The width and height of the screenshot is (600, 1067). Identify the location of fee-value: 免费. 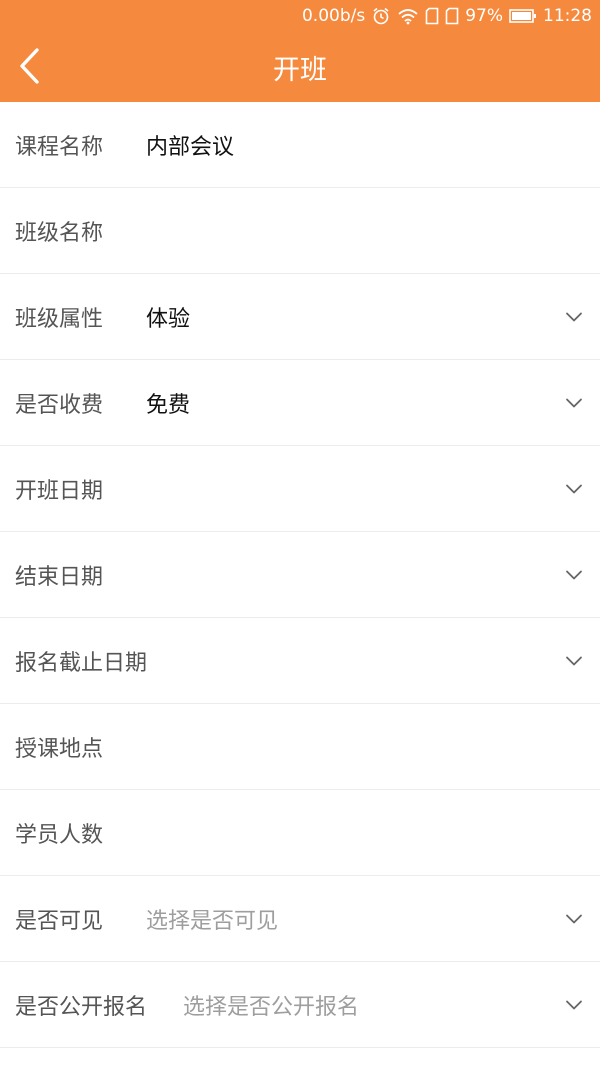
(168, 405).